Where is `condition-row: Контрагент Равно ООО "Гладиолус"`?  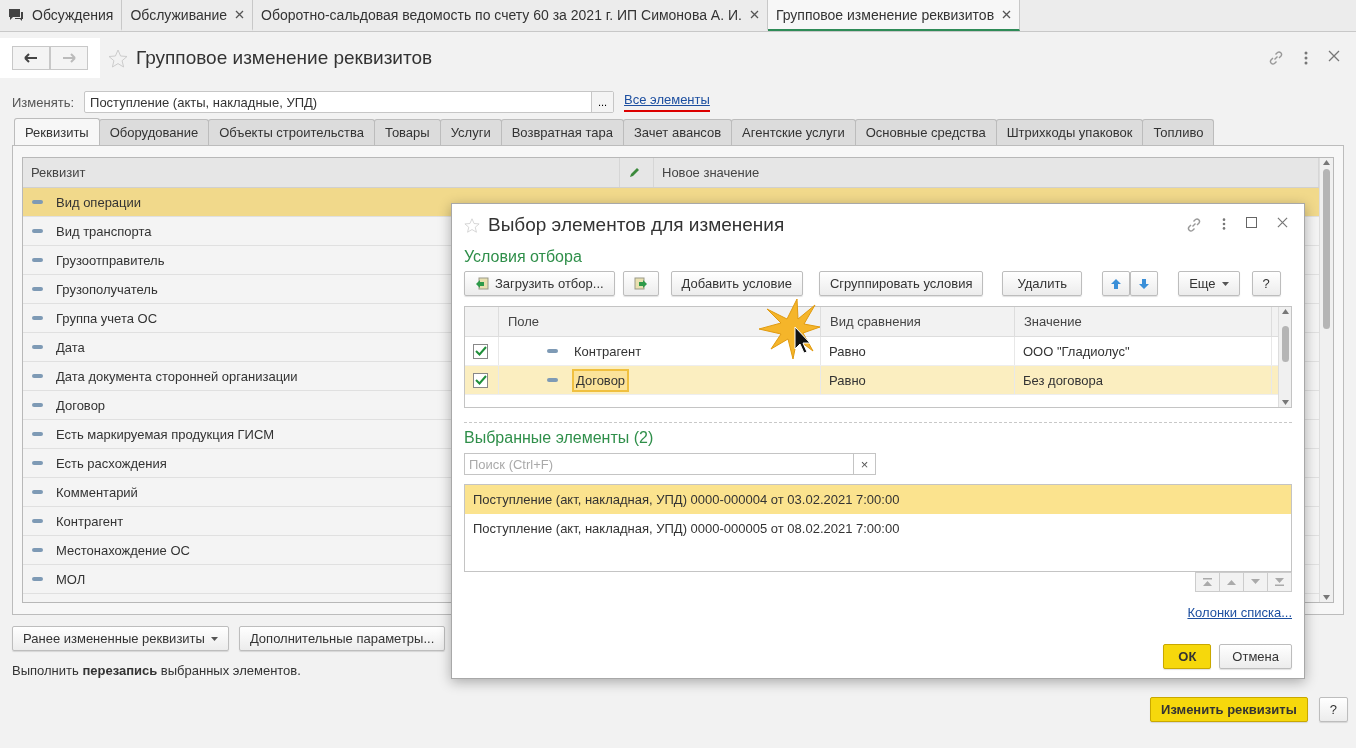 condition-row: Контрагент Равно ООО "Гладиолус" is located at coordinates (871, 351).